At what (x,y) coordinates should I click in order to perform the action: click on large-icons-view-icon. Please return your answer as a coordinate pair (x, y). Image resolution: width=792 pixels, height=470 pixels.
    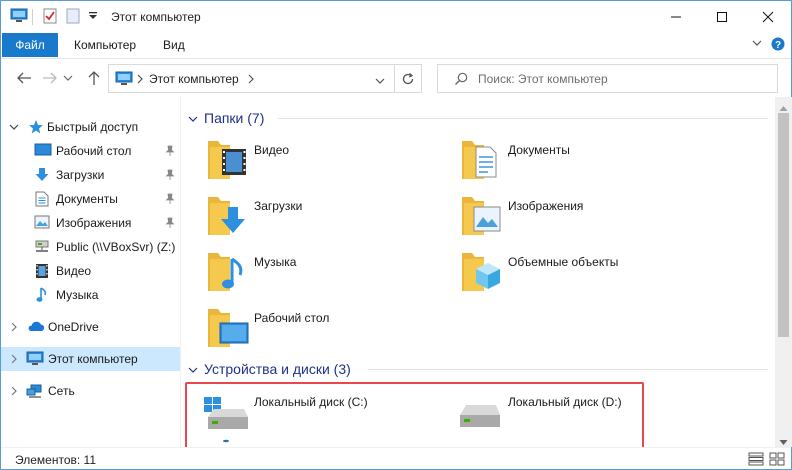
    Looking at the image, I should click on (777, 459).